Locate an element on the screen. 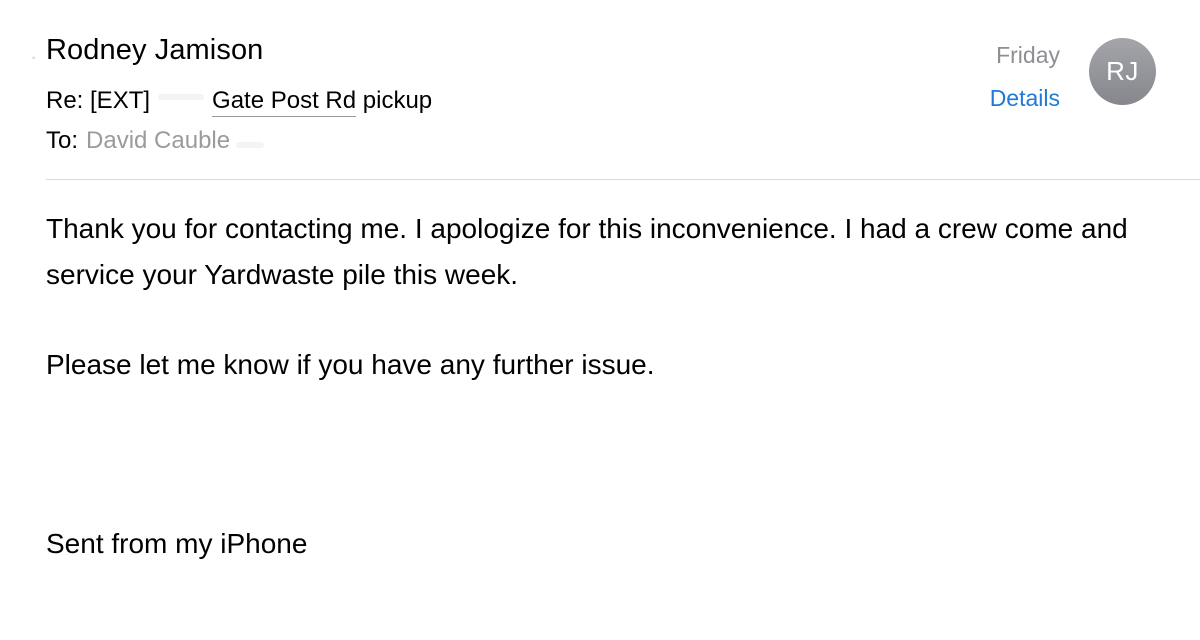  recipient-line: To: David Cauble is located at coordinates (155, 141).